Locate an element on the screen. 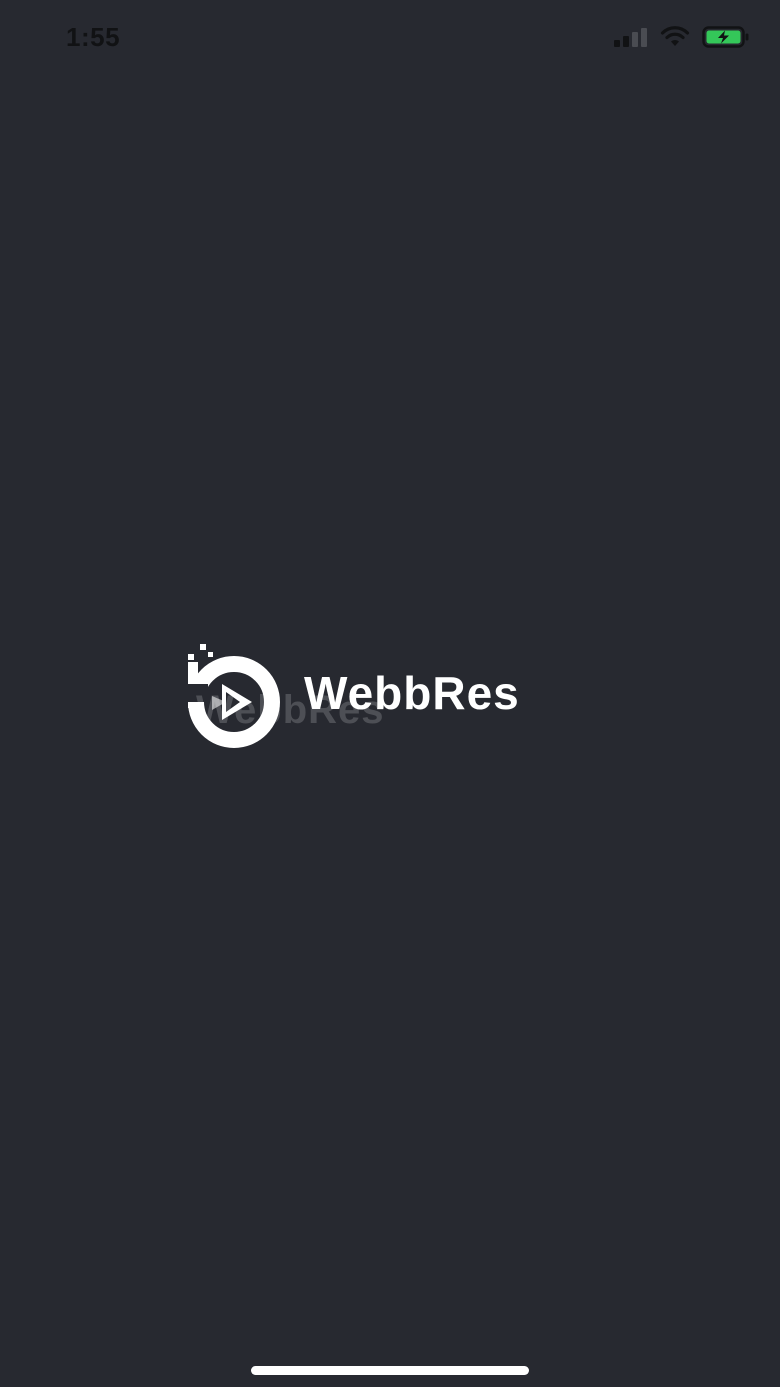  status-bar: 1:55 is located at coordinates (390, 40).